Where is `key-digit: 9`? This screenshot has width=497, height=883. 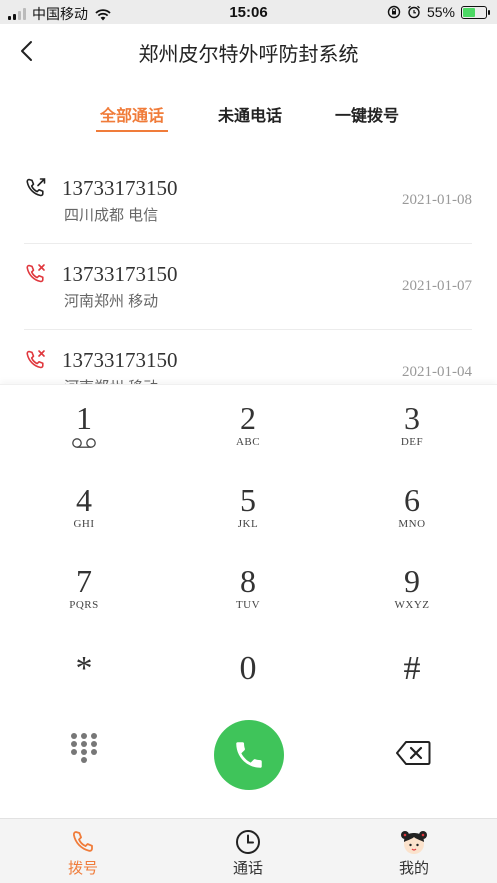
key-digit: 9 is located at coordinates (412, 581).